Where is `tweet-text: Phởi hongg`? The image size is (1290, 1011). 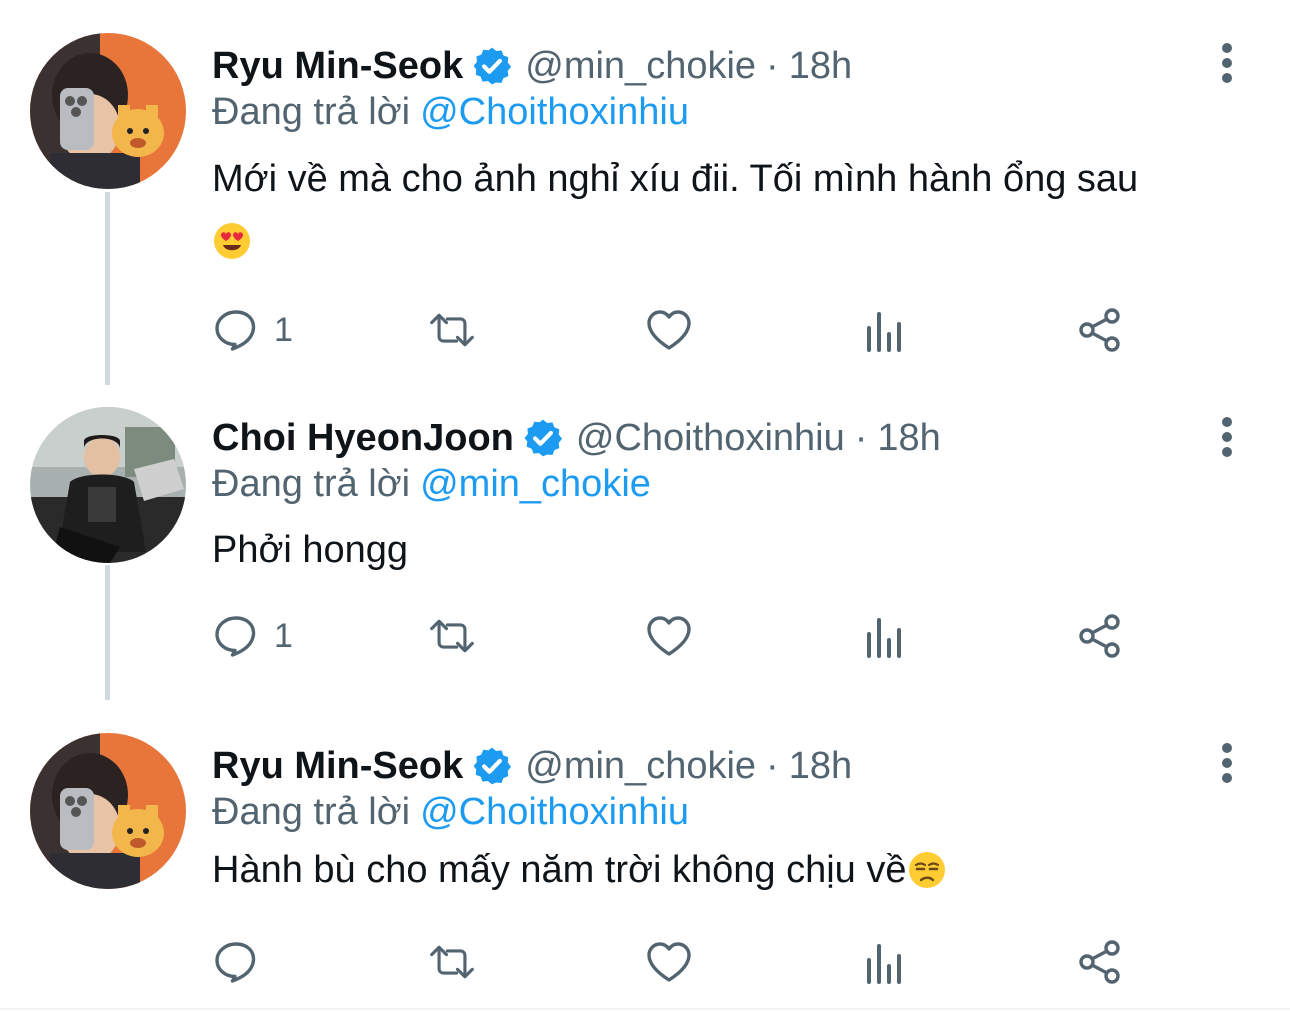 tweet-text: Phởi hongg is located at coordinates (732, 550).